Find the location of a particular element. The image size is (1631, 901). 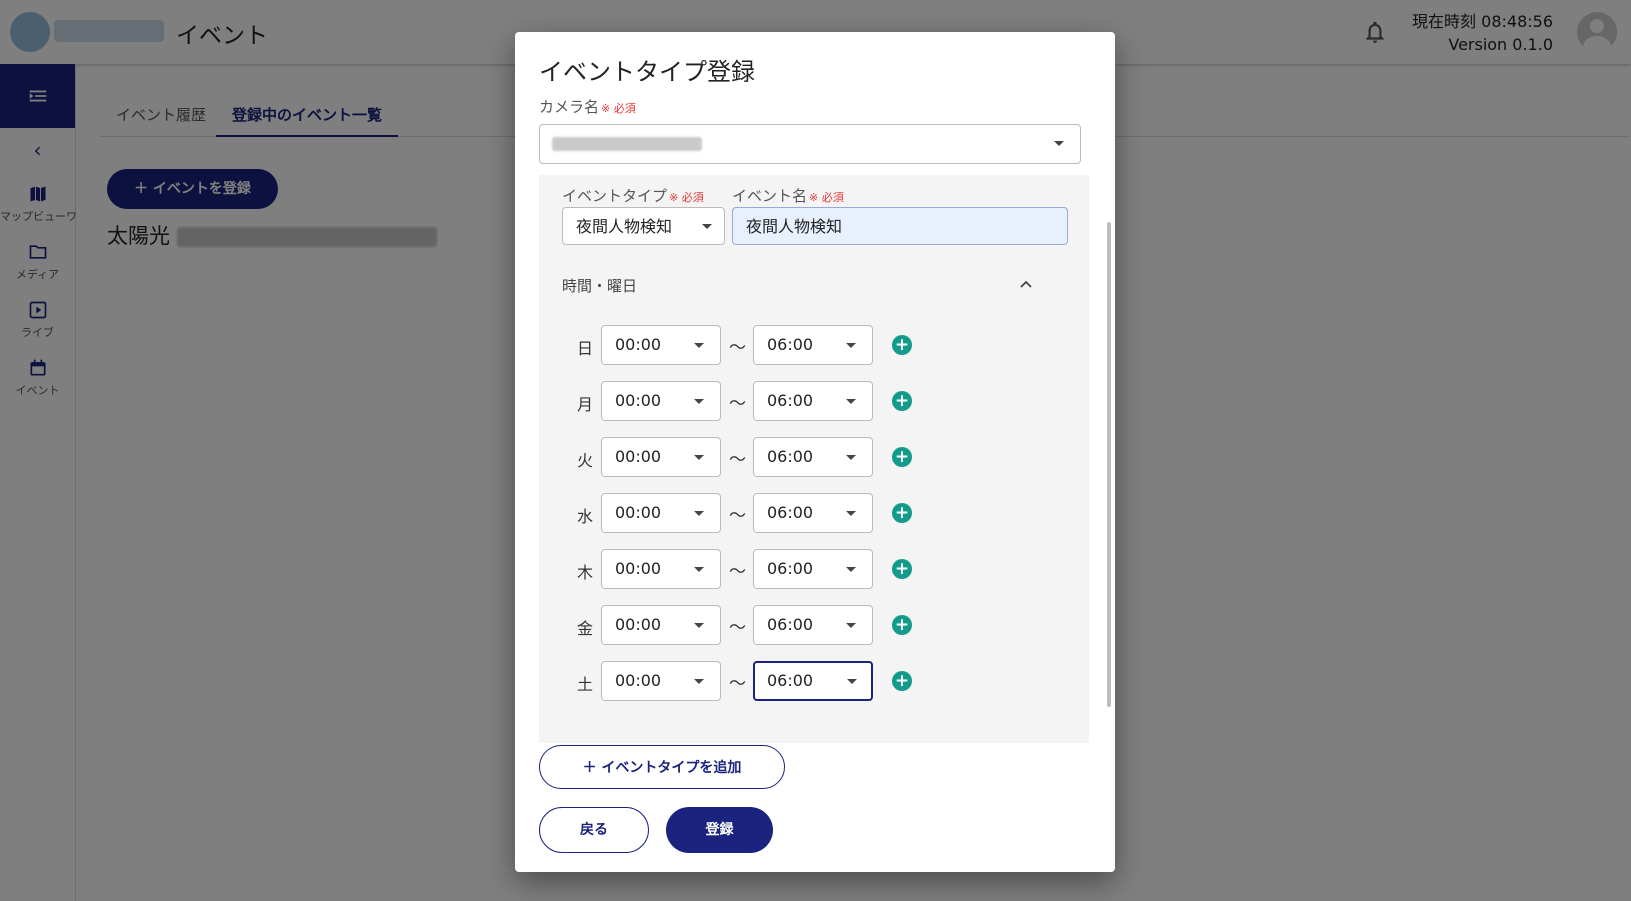

day-label: 火 is located at coordinates (585, 460).